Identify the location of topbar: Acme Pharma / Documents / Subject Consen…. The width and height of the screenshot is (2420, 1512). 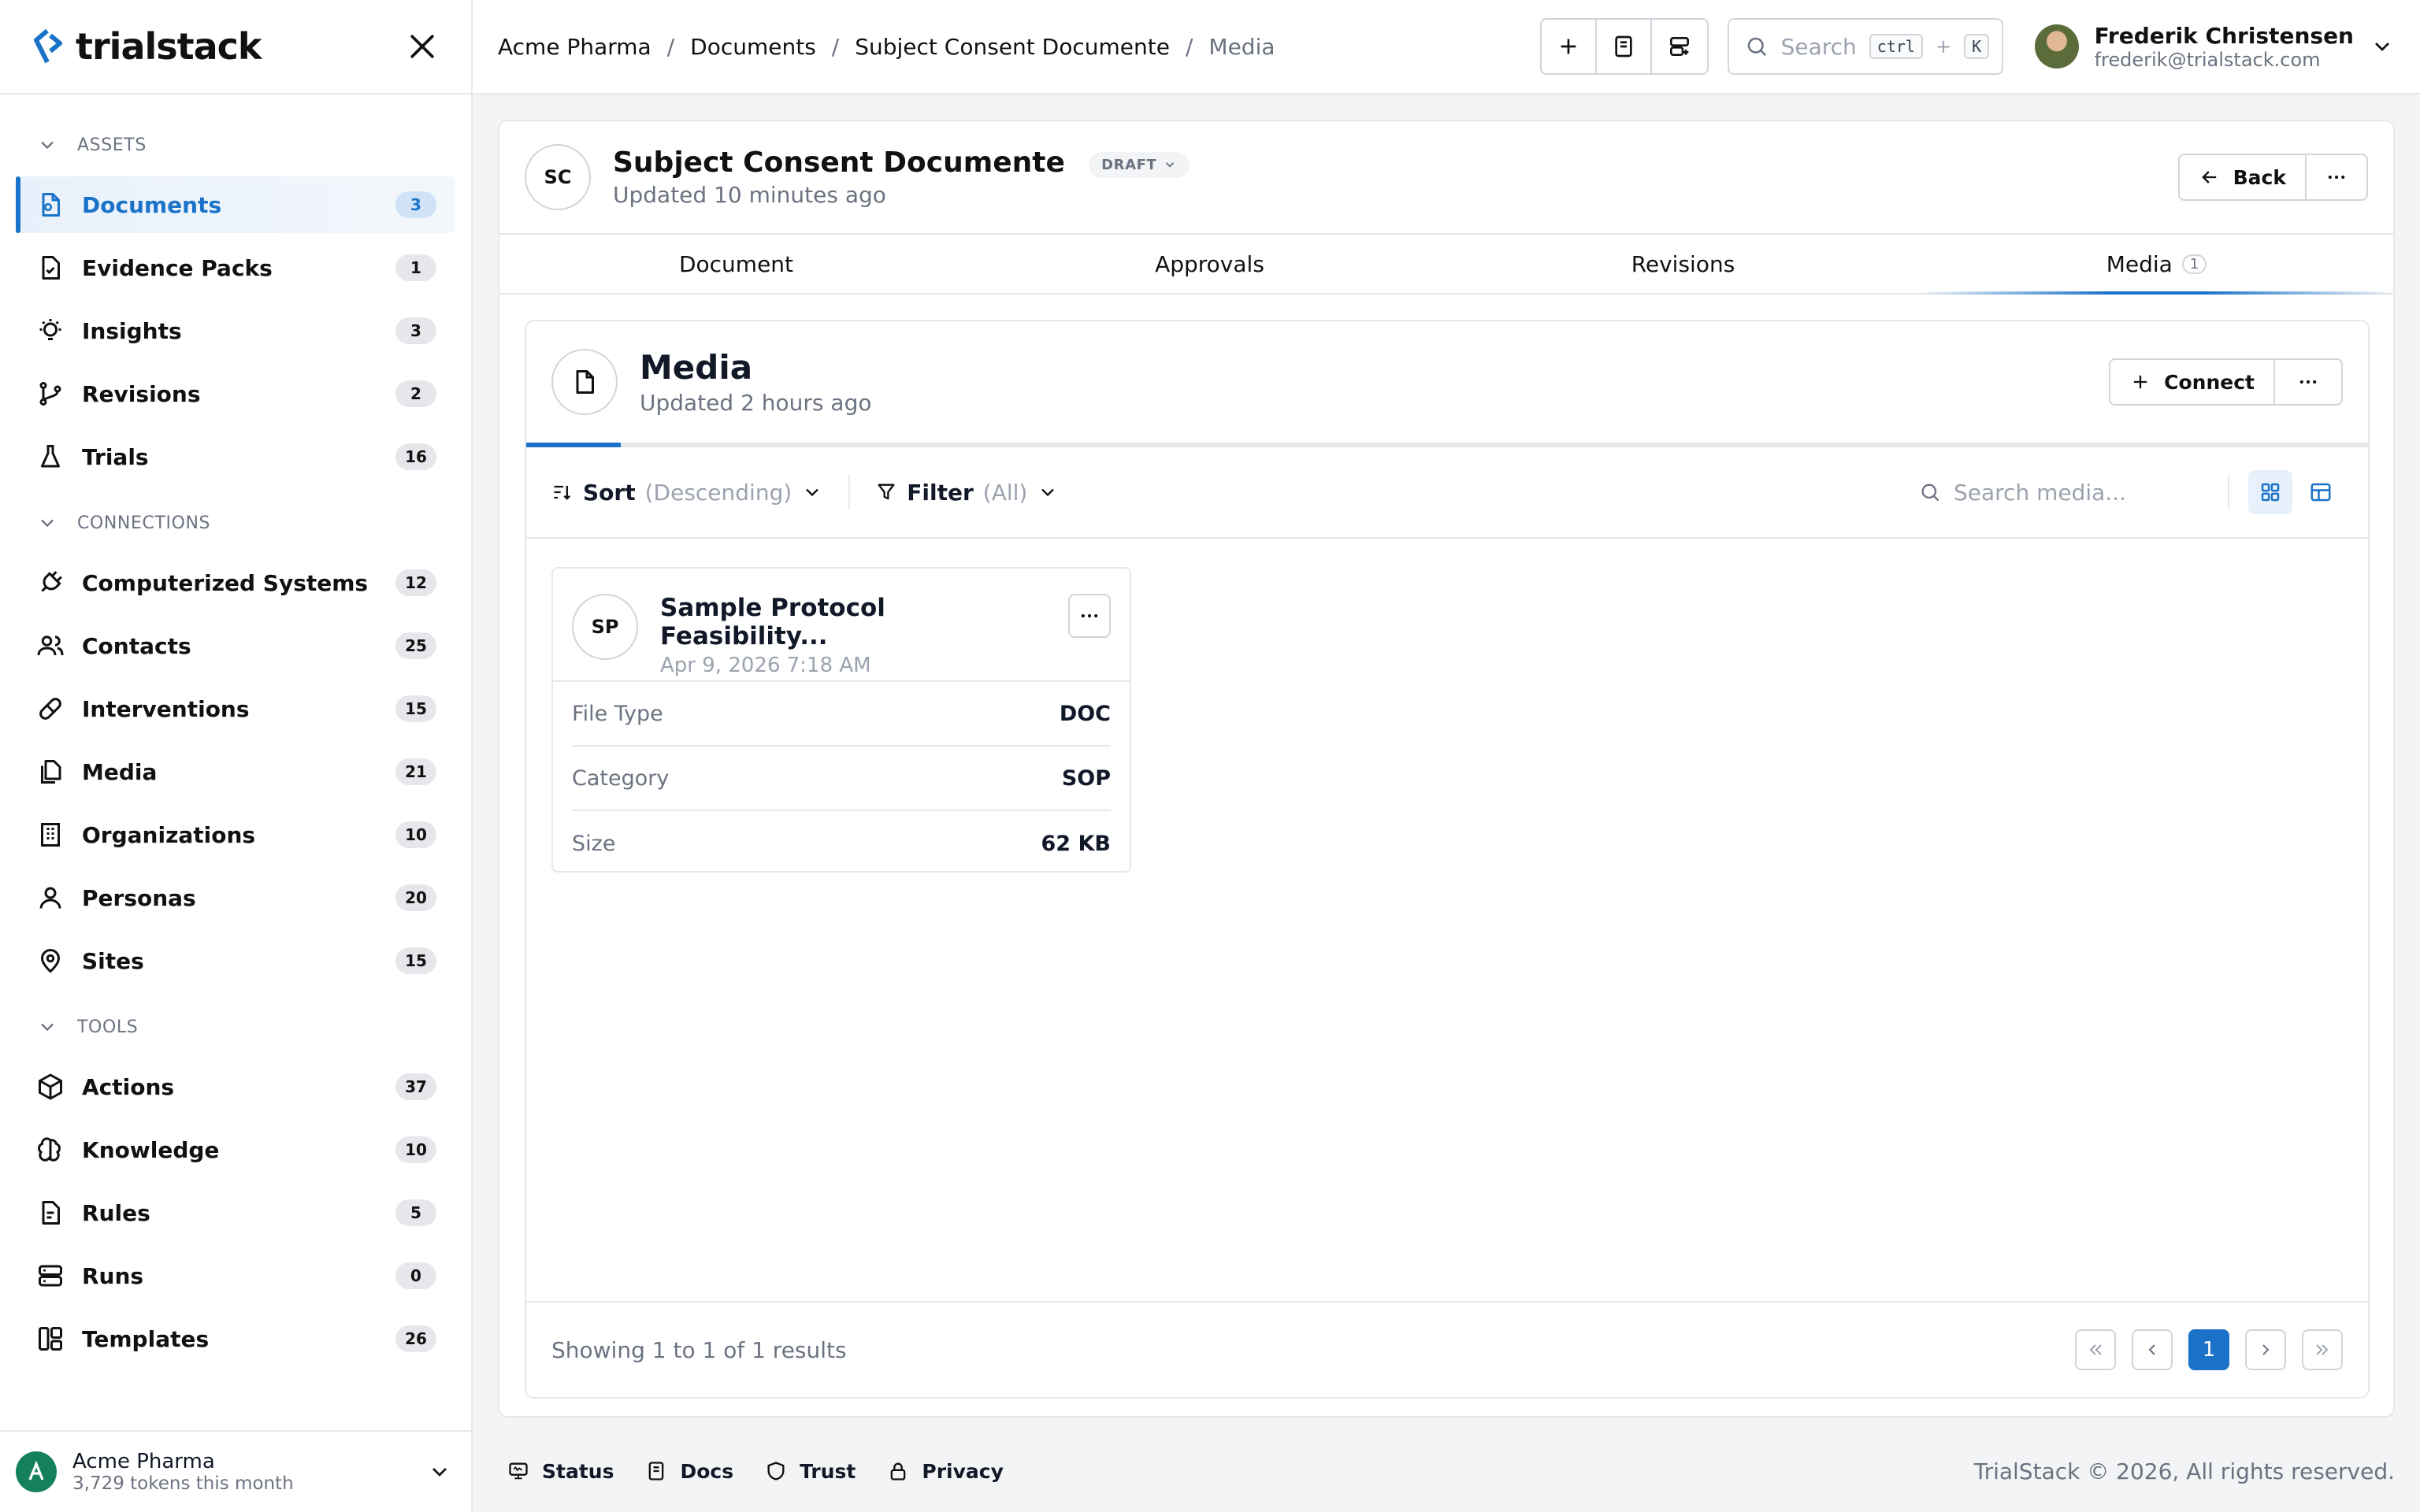
(1446, 47).